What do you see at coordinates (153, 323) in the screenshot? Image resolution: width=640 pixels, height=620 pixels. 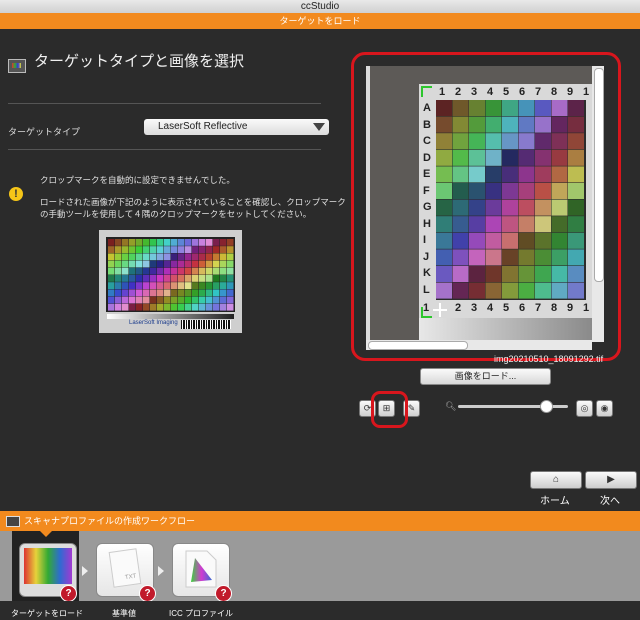 I see `thumbnail-brand: LaserSoft Imaging` at bounding box center [153, 323].